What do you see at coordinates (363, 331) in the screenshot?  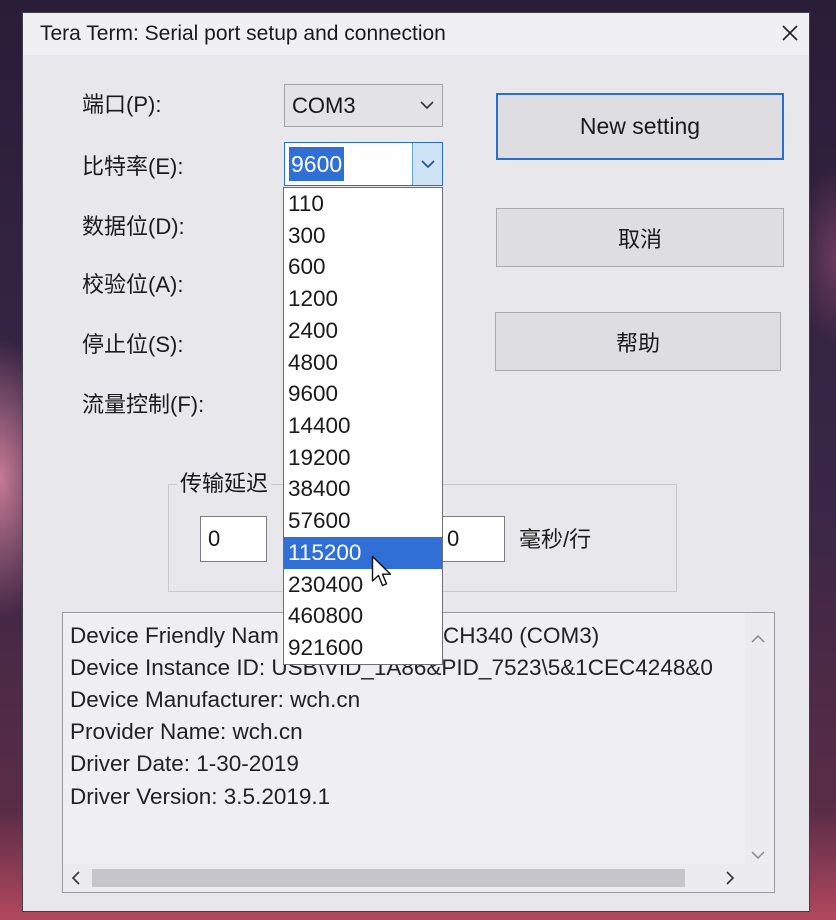 I see `baud-option: 2400` at bounding box center [363, 331].